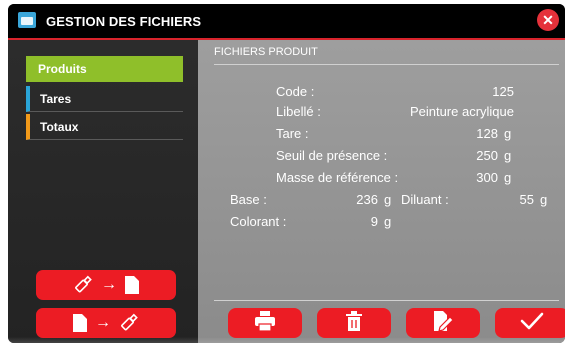 The width and height of the screenshot is (573, 347). I want to click on trash-icon, so click(354, 323).